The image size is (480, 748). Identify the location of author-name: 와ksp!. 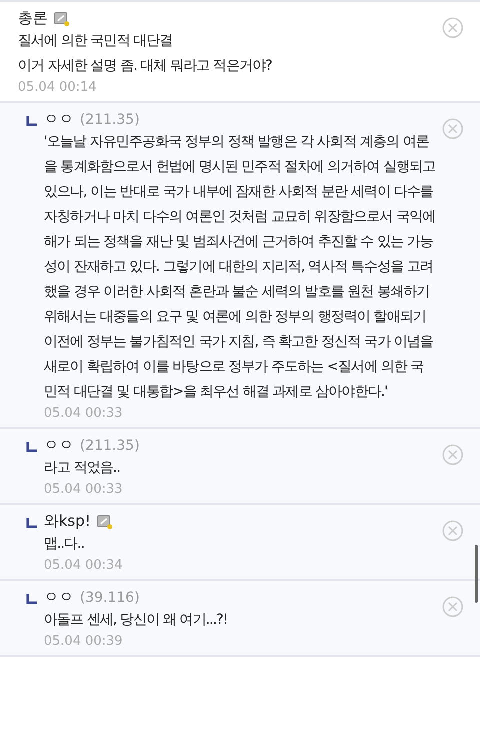
(68, 521).